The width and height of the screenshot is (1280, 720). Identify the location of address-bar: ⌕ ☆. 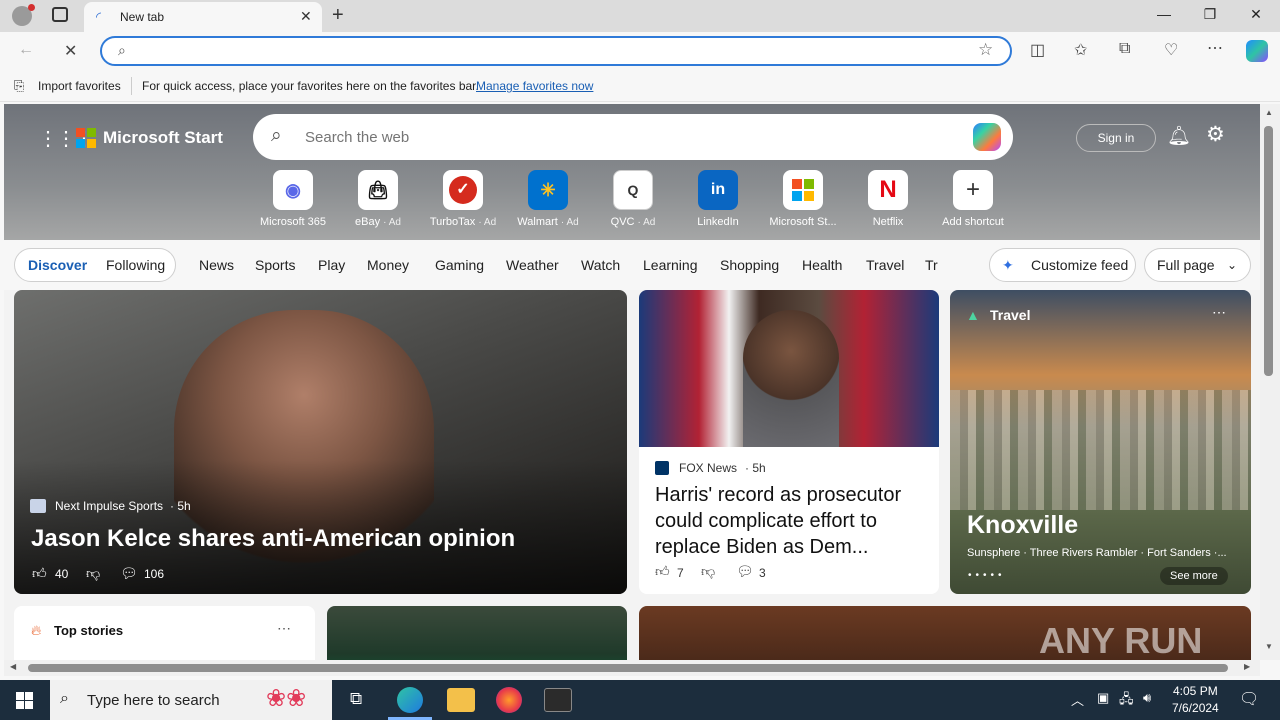
(556, 51).